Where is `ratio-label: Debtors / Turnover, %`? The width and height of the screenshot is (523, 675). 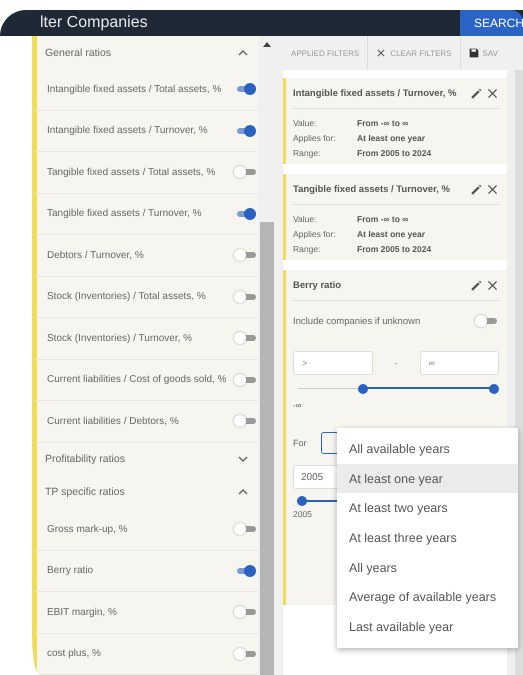
ratio-label: Debtors / Turnover, % is located at coordinates (96, 255).